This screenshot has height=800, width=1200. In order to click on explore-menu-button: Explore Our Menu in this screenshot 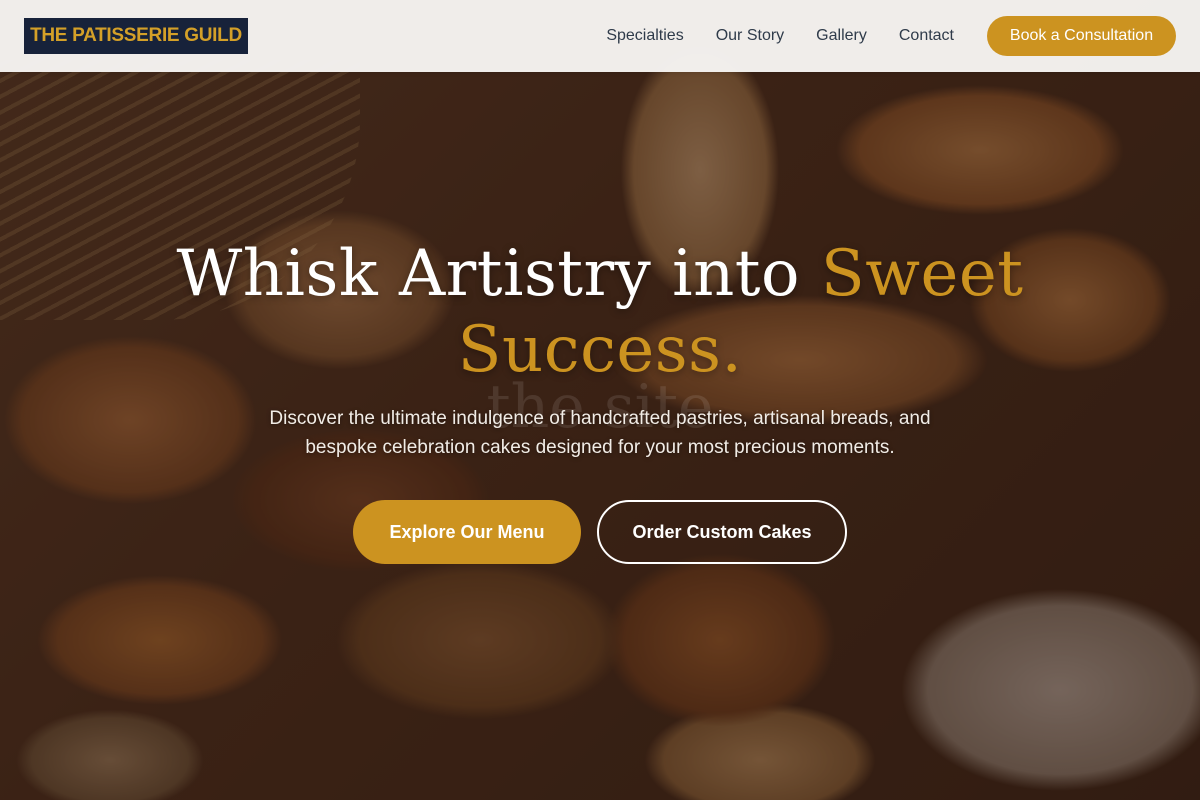, I will do `click(467, 532)`.